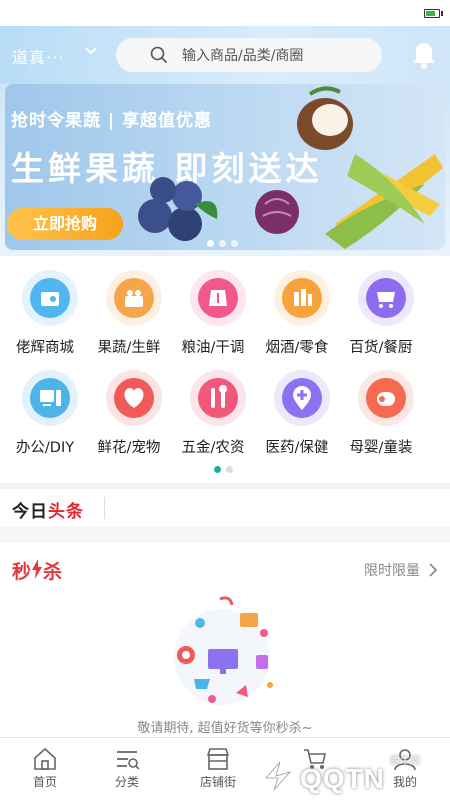 Image resolution: width=450 pixels, height=800 pixels. Describe the element at coordinates (381, 448) in the screenshot. I see `category-label: 母婴/童装` at that location.